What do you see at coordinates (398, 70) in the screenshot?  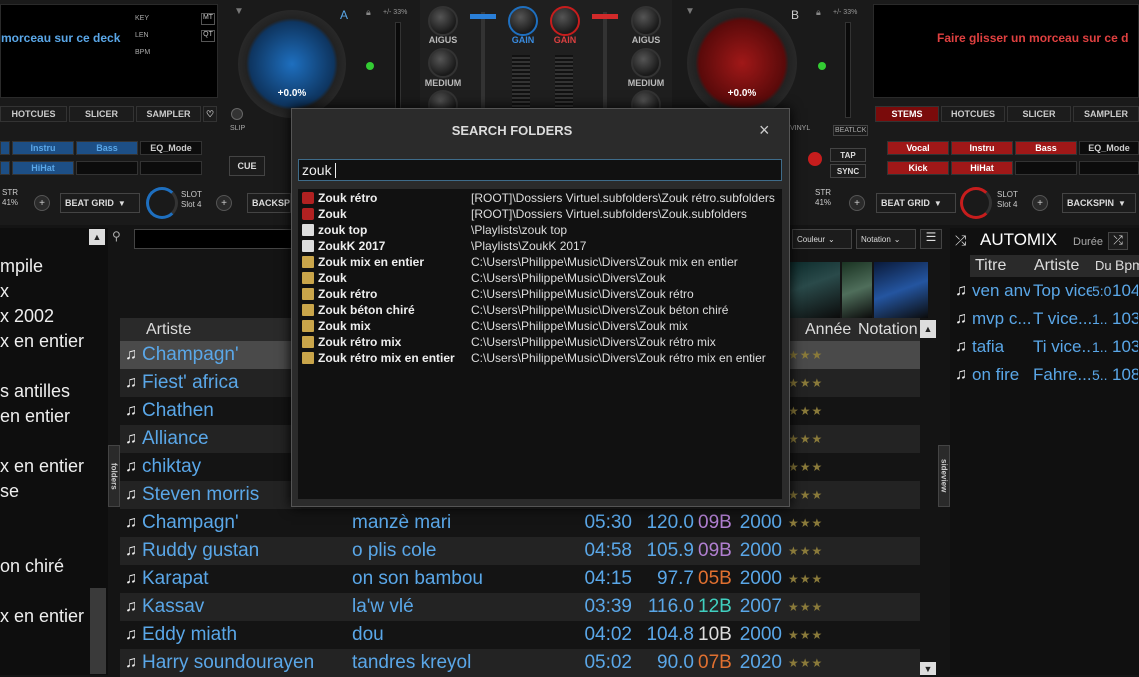 I see `deck-a-pitch-slider` at bounding box center [398, 70].